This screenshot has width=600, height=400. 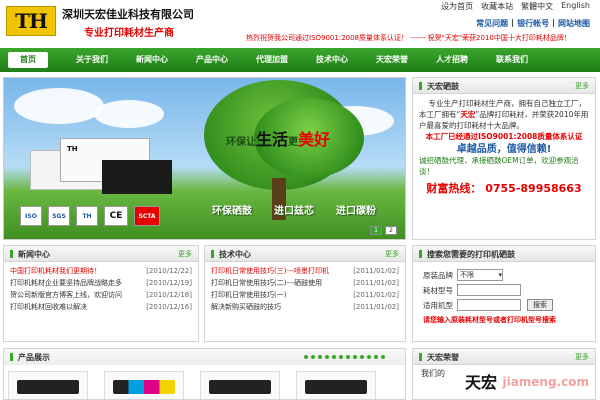 What do you see at coordinates (480, 275) in the screenshot?
I see `brand-select: 不限 ▾` at bounding box center [480, 275].